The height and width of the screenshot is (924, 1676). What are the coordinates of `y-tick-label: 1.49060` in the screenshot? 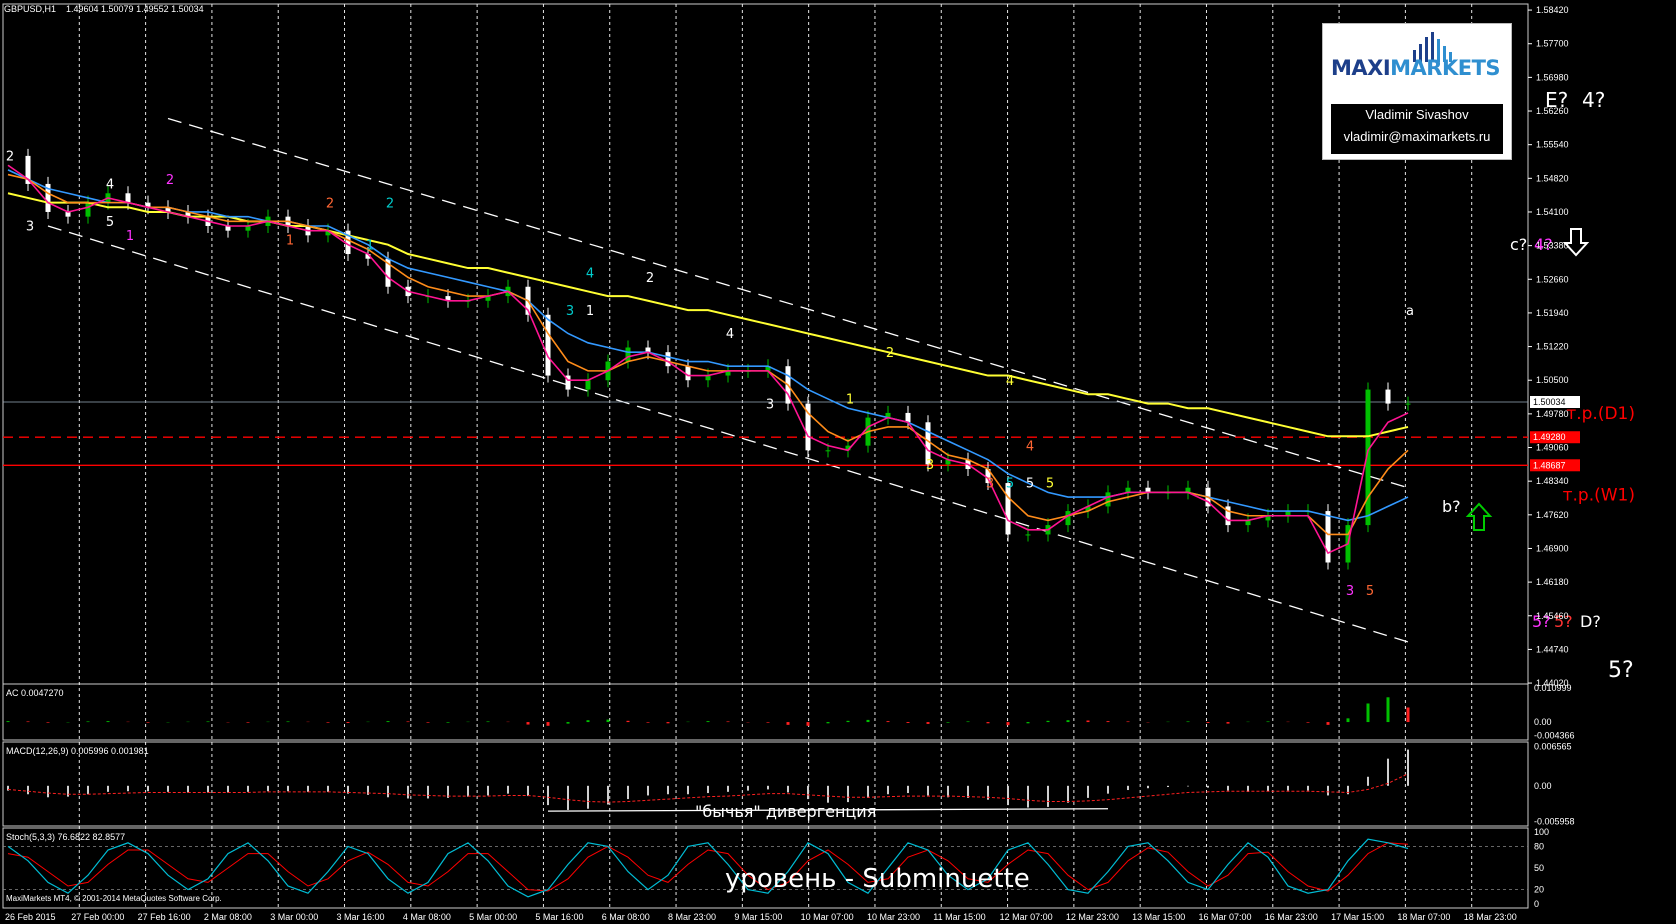 It's located at (1552, 448).